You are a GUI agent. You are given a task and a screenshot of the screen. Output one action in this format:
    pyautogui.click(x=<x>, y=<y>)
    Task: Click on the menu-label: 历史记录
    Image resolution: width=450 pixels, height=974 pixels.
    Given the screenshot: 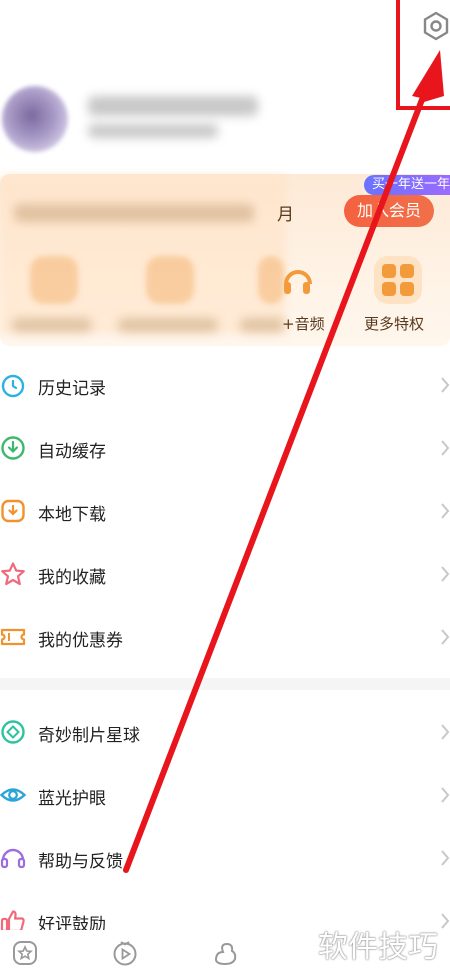 What is the action you would take?
    pyautogui.click(x=72, y=389)
    